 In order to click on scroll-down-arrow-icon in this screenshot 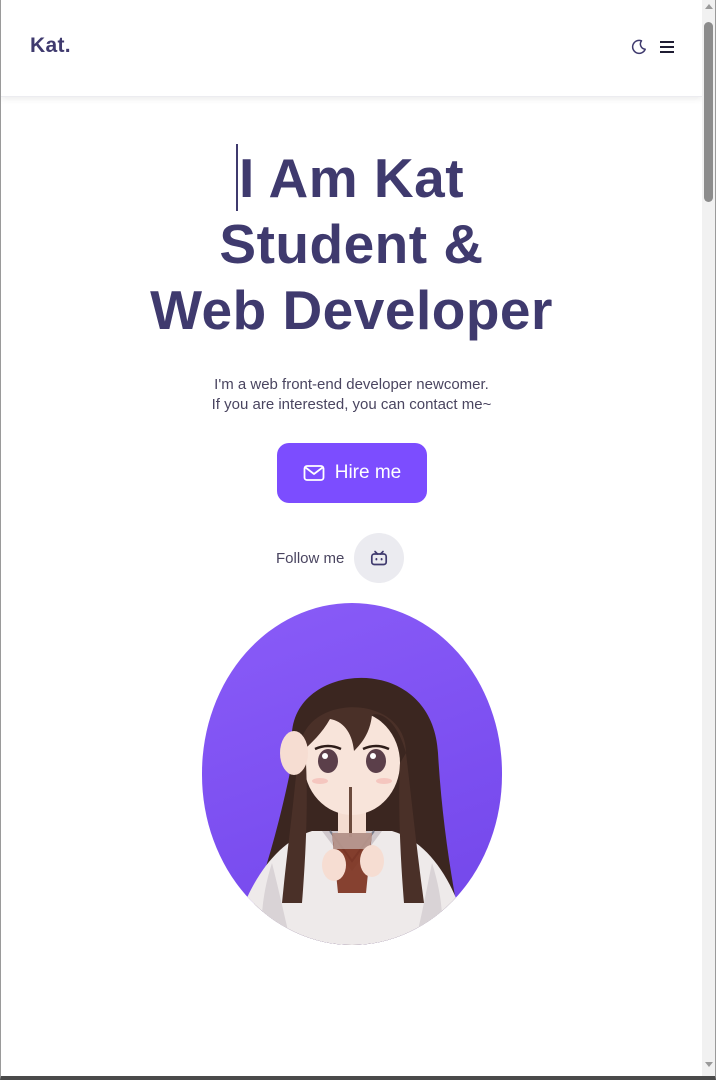, I will do `click(709, 1064)`.